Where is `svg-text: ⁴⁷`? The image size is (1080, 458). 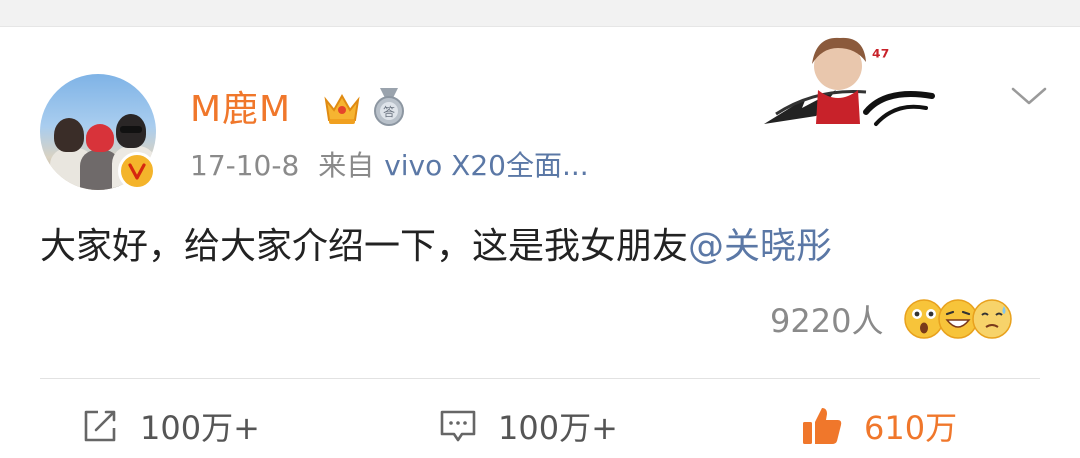
svg-text: ⁴⁷ is located at coordinates (881, 57).